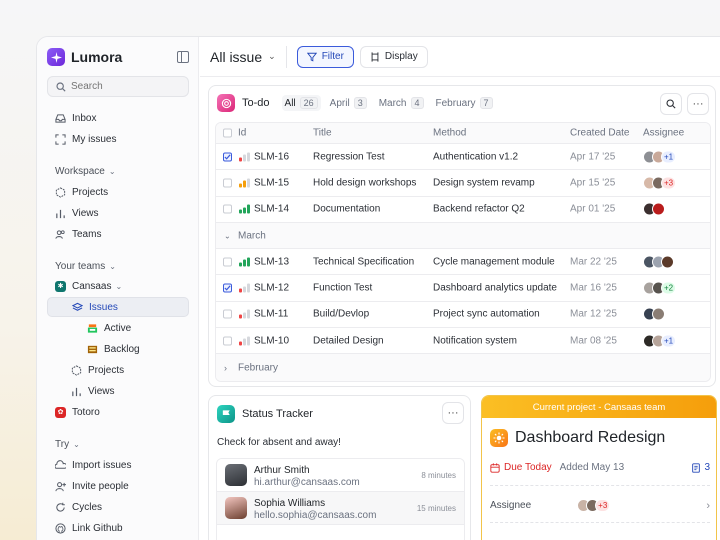 The height and width of the screenshot is (540, 720). What do you see at coordinates (118, 234) in the screenshot?
I see `sidebar-item-teams: Teams` at bounding box center [118, 234].